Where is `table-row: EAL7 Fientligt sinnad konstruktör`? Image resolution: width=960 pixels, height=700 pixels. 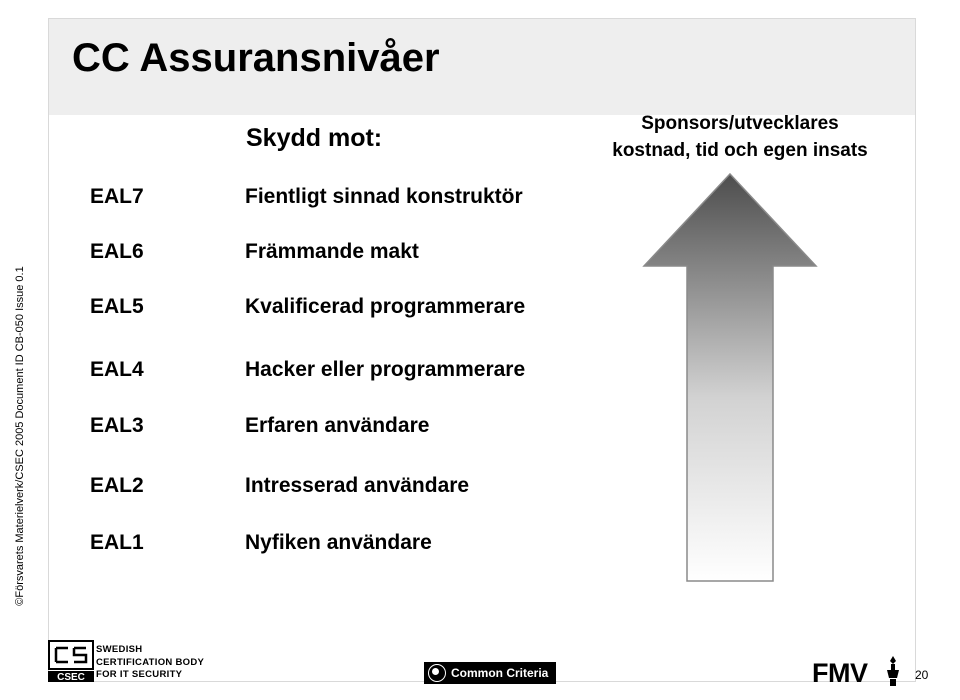
table-row: EAL7 Fientligt sinnad konstruktör is located at coordinates (325, 202).